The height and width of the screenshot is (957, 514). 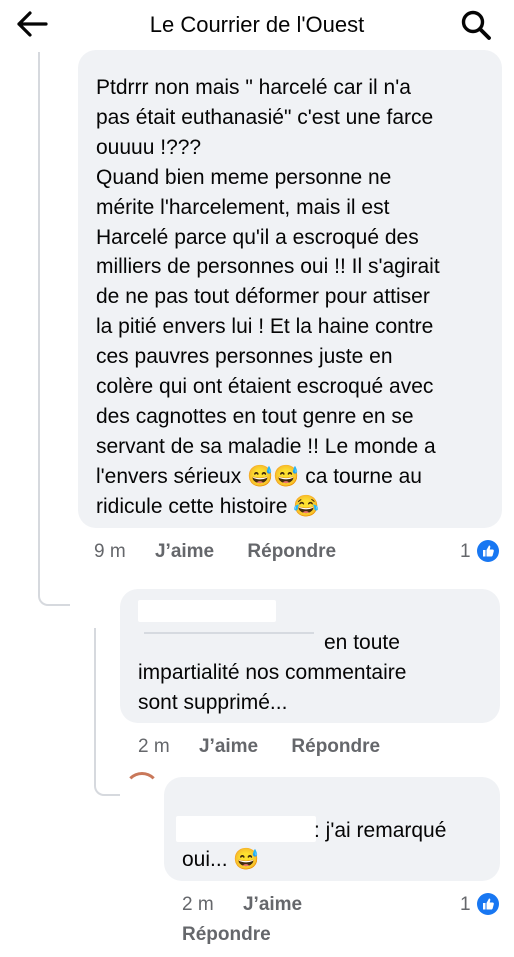 I want to click on reply-meta: 2 m J’aime Répondre, so click(x=259, y=747).